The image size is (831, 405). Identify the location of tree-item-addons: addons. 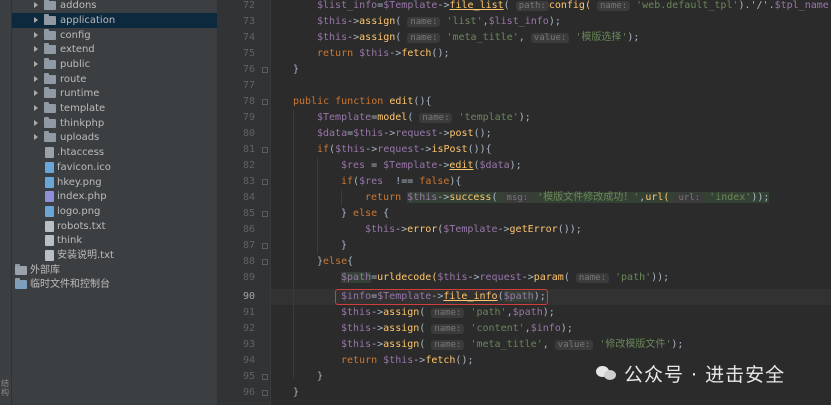
(114, 6).